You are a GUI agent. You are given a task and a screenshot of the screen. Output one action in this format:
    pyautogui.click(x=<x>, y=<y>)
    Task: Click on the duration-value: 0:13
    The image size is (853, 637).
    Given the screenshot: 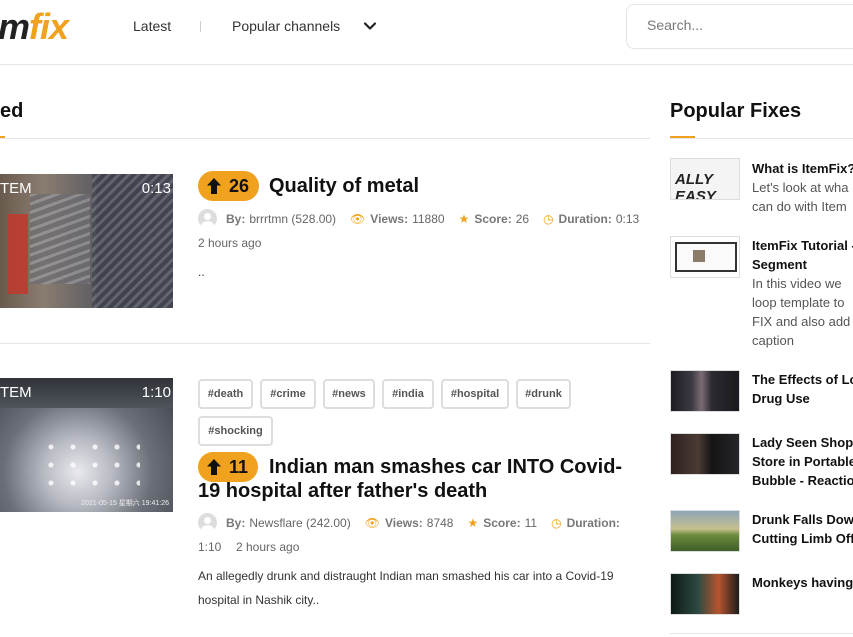 What is the action you would take?
    pyautogui.click(x=627, y=218)
    